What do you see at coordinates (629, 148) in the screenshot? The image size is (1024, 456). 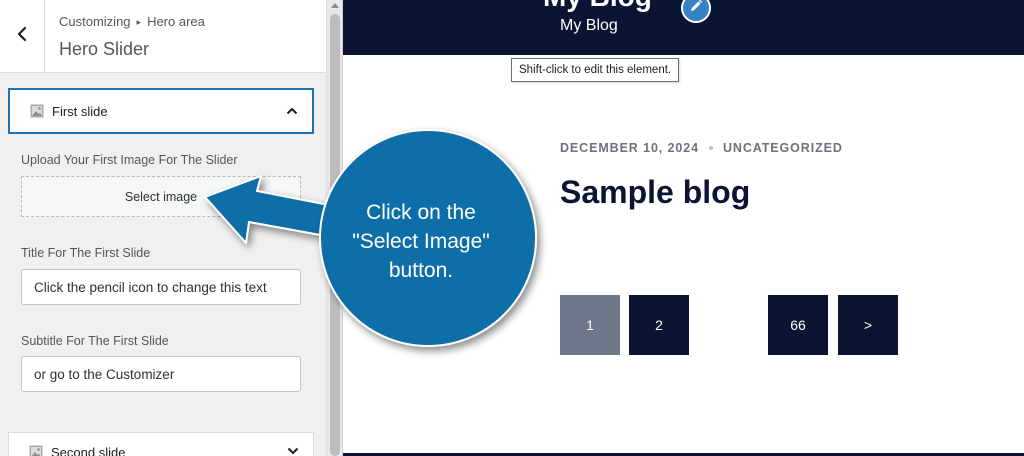 I see `post-date: DECEMBER 10, 2024` at bounding box center [629, 148].